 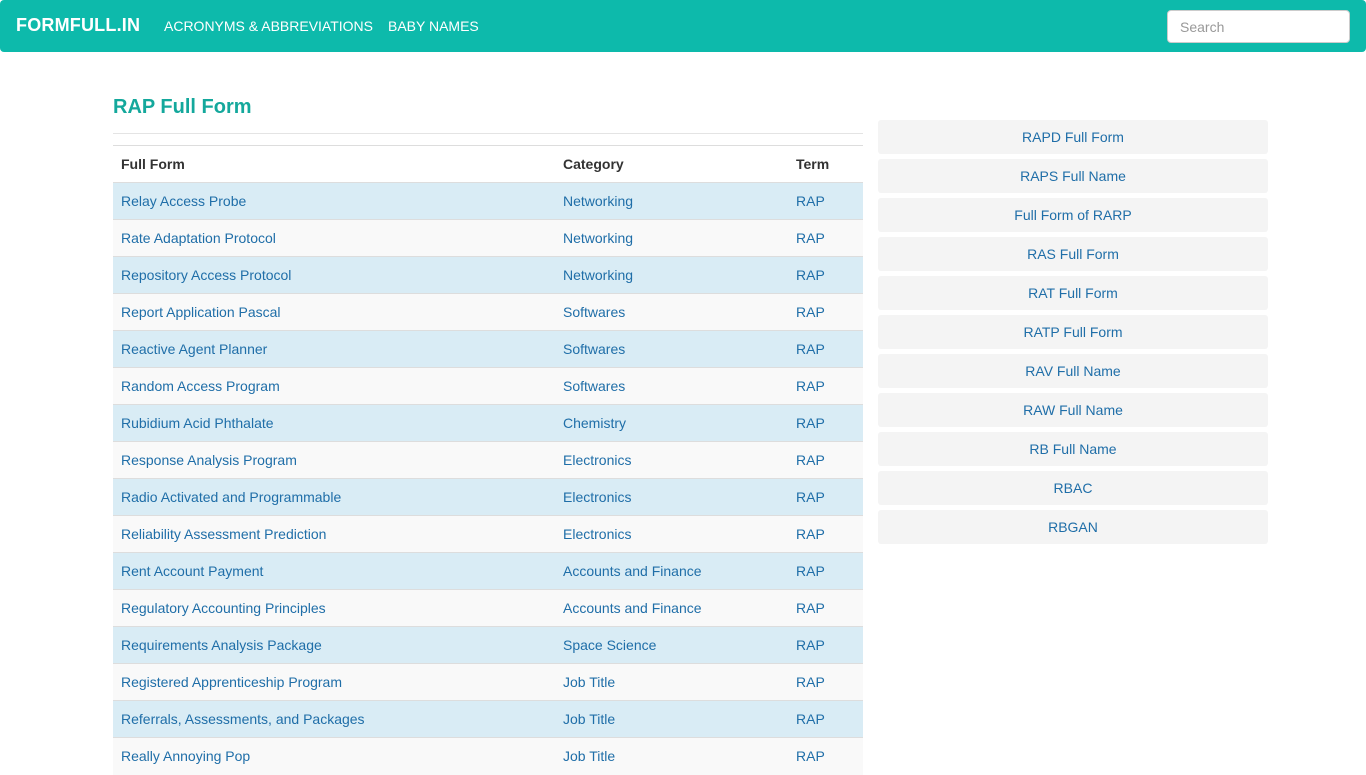 I want to click on brand-logo-link: FORMFULL.IN, so click(x=78, y=25).